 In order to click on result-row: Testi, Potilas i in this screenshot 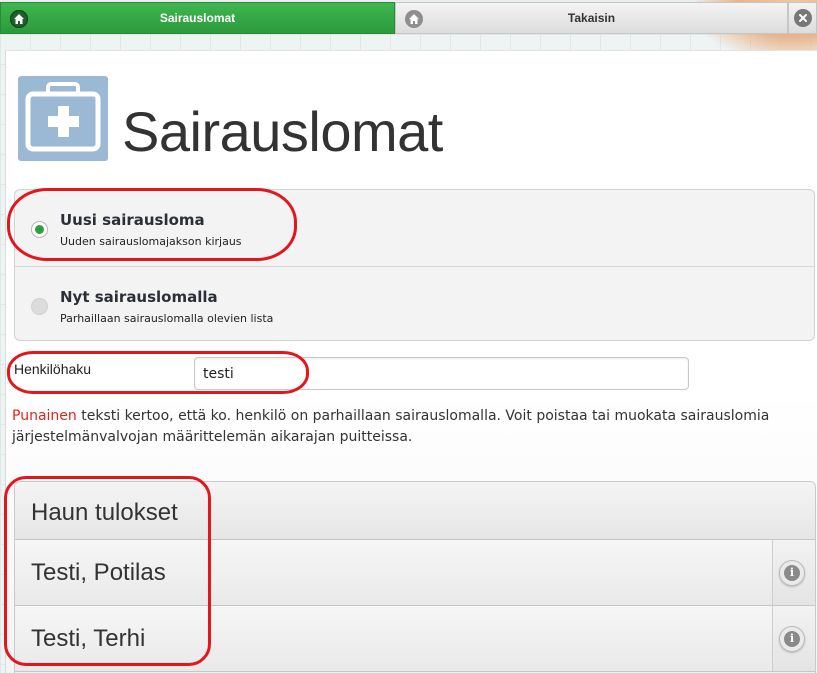, I will do `click(415, 573)`.